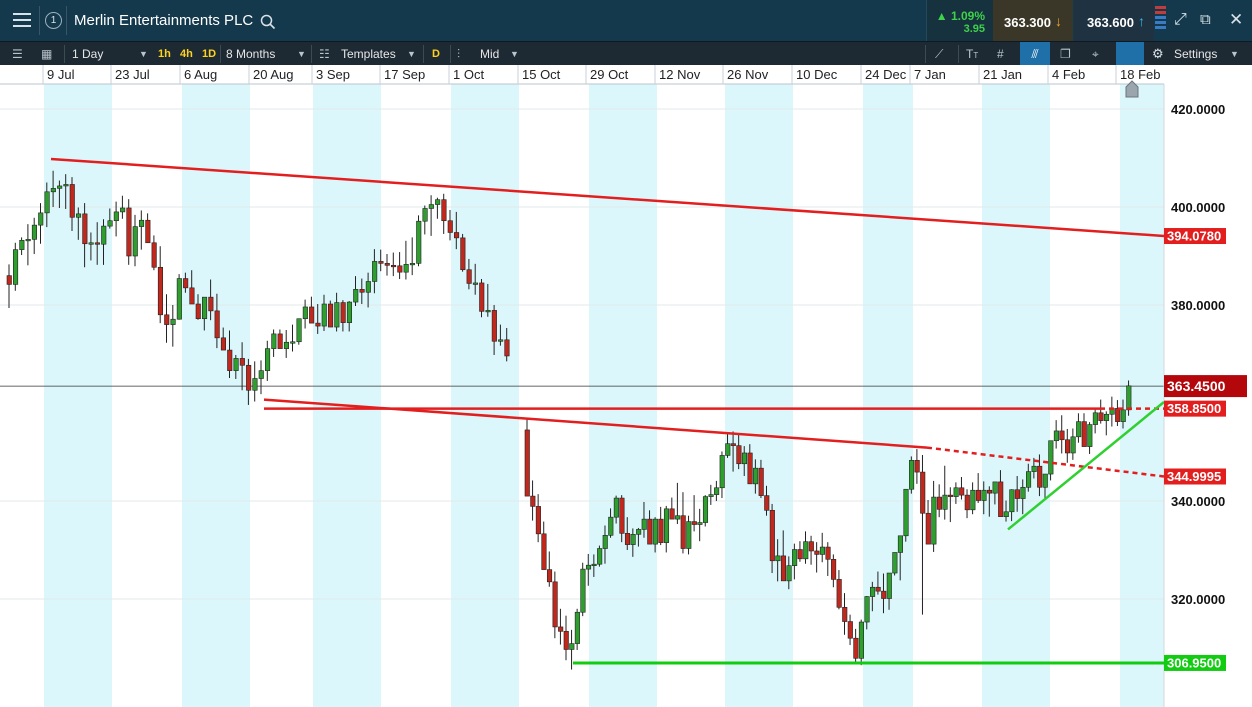 The height and width of the screenshot is (707, 1252). I want to click on buy-button: 363.600 ↑, so click(1114, 20).